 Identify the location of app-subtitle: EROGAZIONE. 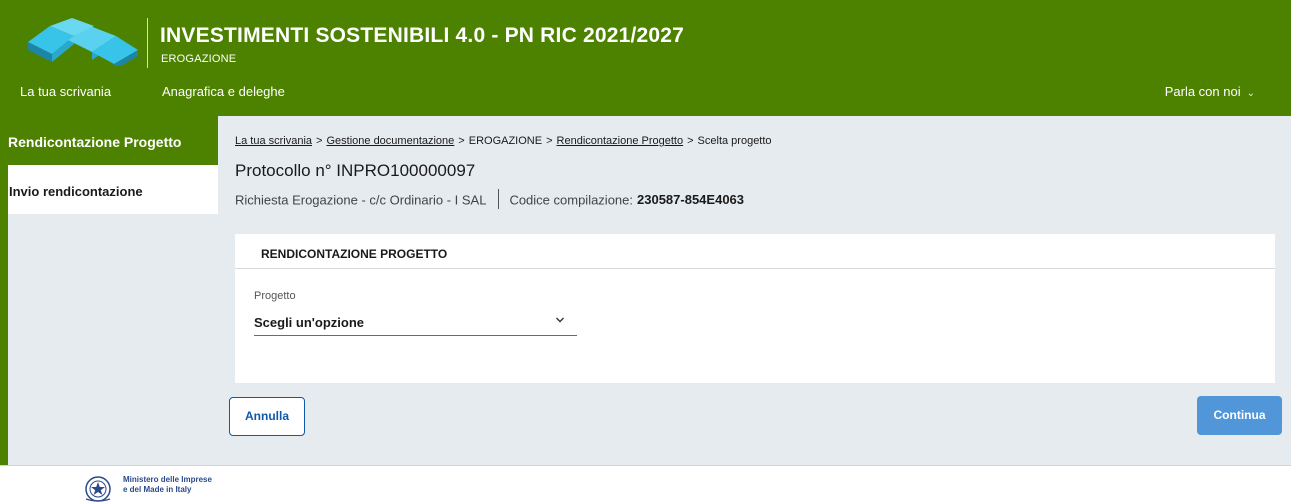
(199, 59).